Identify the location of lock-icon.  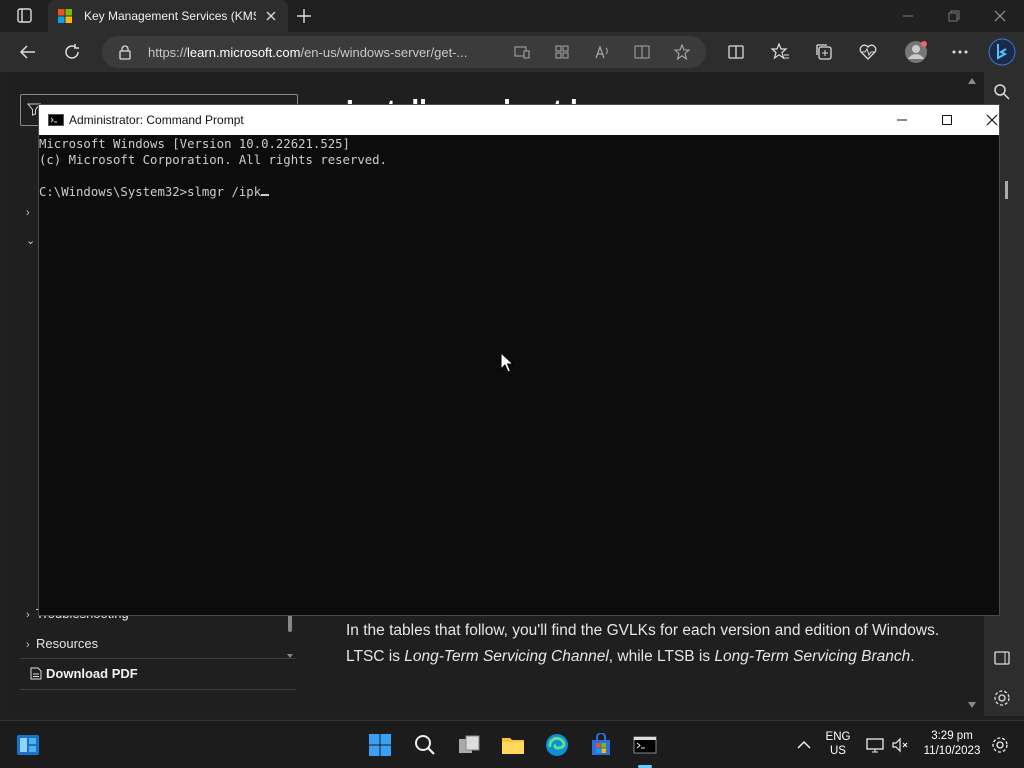
(125, 52).